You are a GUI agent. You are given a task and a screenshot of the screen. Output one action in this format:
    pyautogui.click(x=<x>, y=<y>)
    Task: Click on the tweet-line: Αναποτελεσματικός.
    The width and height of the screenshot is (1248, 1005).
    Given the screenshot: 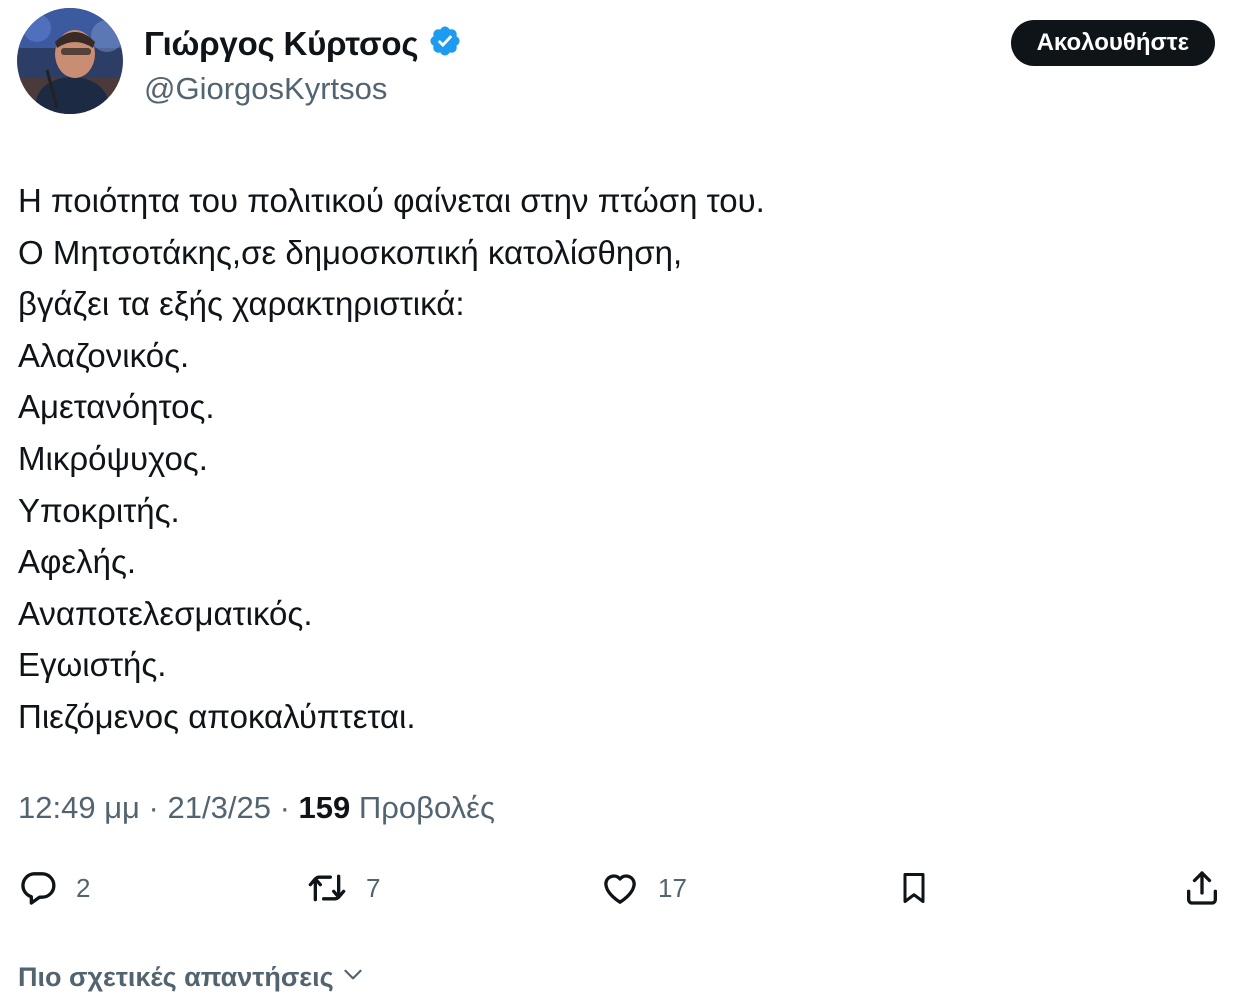 What is the action you would take?
    pyautogui.click(x=165, y=613)
    